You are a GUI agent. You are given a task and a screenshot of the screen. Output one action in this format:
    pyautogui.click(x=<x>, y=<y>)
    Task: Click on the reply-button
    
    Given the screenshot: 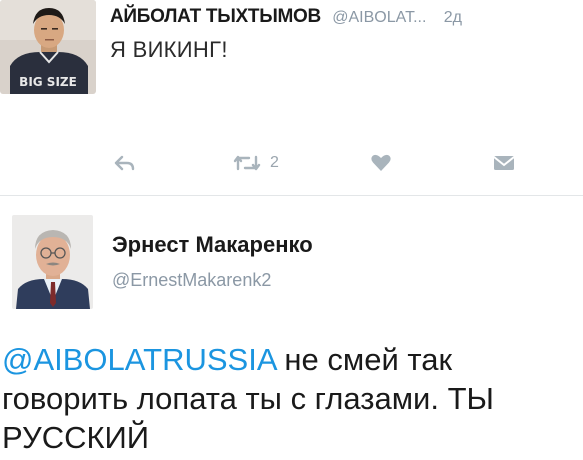 What is the action you would take?
    pyautogui.click(x=125, y=163)
    